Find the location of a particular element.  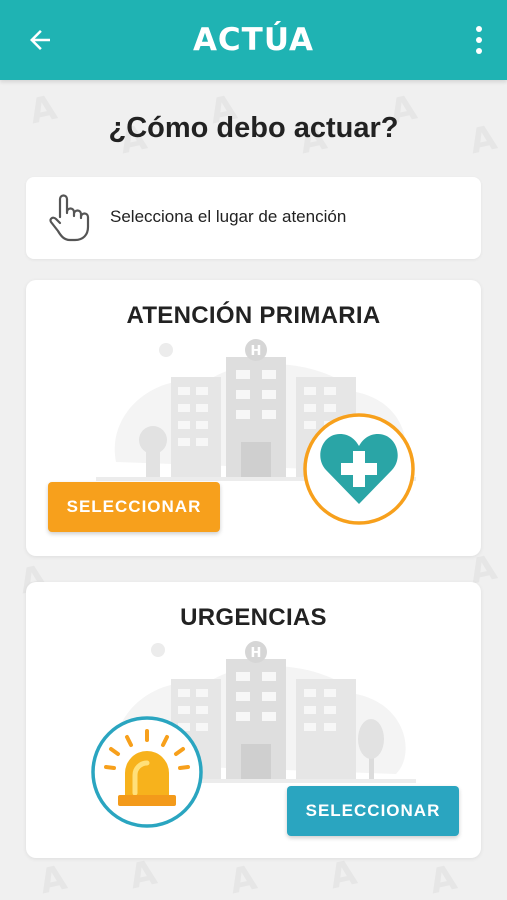

more-options-button is located at coordinates (479, 40).